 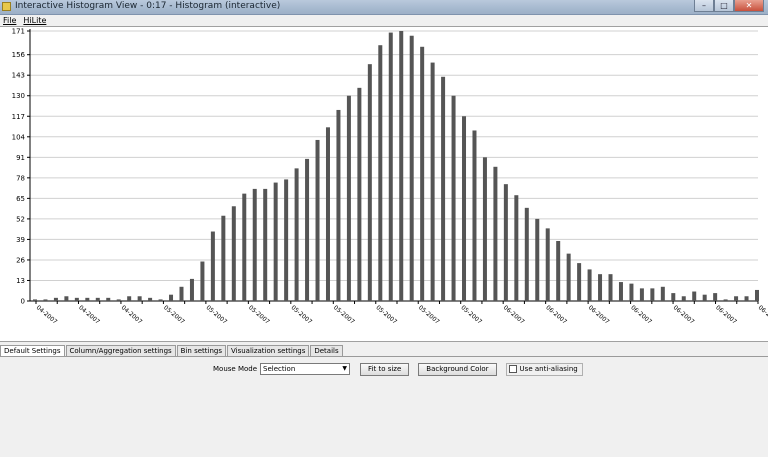 What do you see at coordinates (548, 369) in the screenshot?
I see `antialias-label: Use anti-aliasing` at bounding box center [548, 369].